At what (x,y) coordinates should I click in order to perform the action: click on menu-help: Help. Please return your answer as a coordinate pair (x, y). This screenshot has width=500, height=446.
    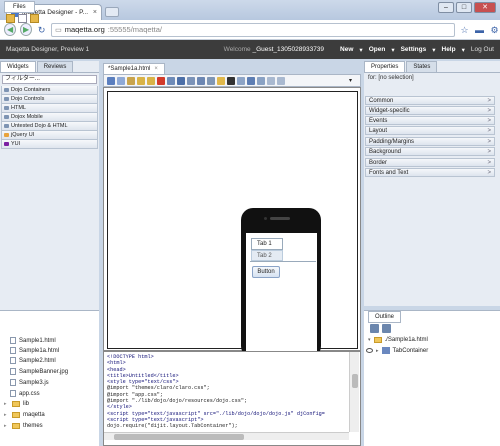
    Looking at the image, I should click on (449, 49).